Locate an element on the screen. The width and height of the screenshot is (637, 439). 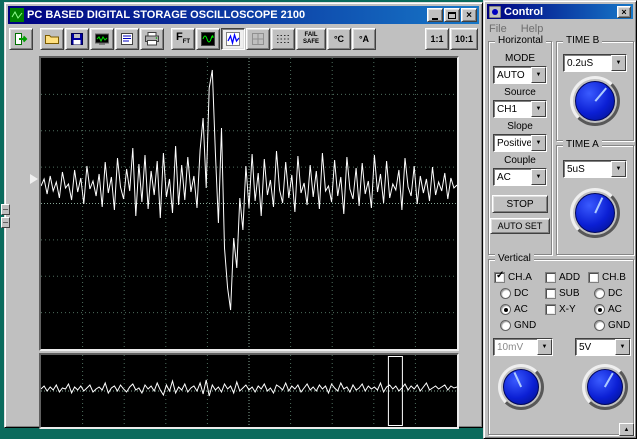
temp-c-button: °C is located at coordinates (339, 39).